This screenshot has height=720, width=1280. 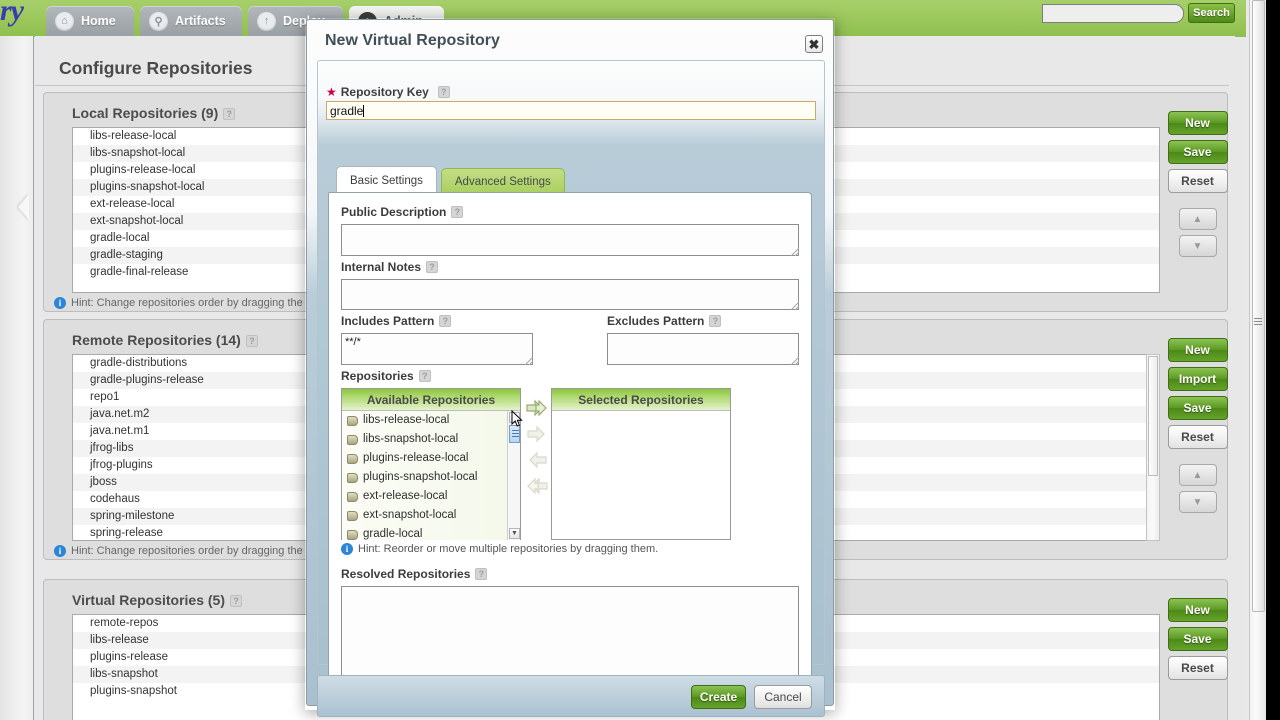 I want to click on close-icon: ✖, so click(x=814, y=44).